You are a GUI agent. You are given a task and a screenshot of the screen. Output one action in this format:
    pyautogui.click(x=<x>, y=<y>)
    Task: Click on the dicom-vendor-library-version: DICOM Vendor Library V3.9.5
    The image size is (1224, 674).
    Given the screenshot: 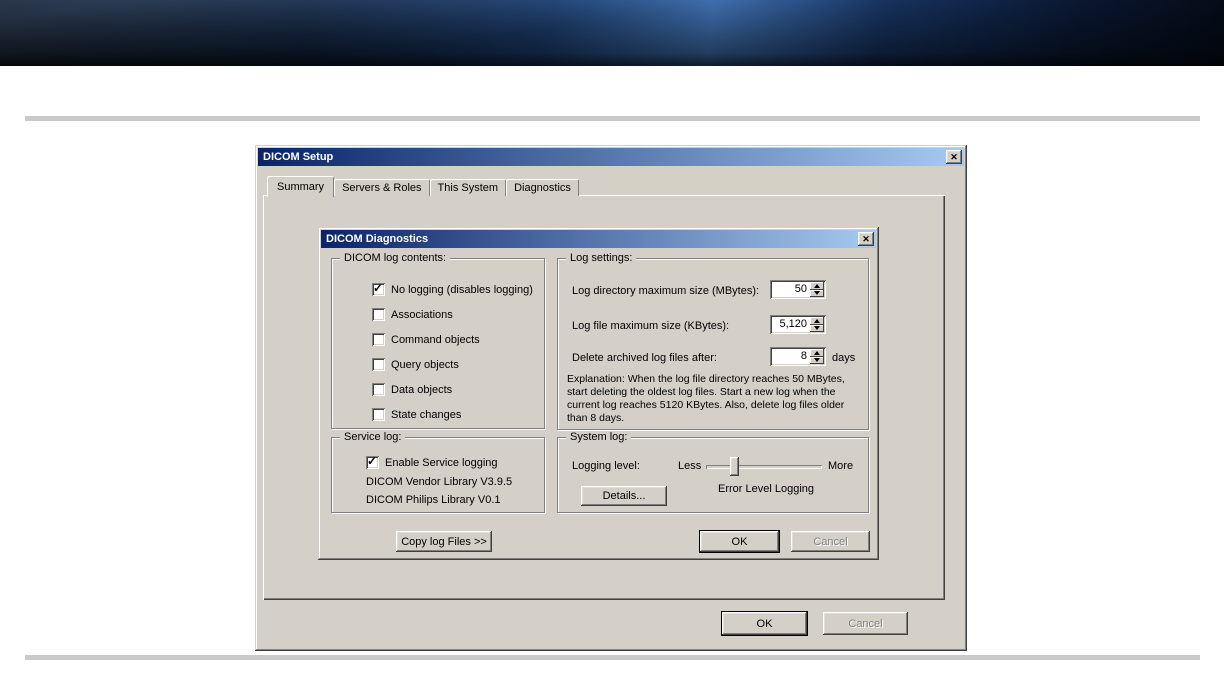 What is the action you would take?
    pyautogui.click(x=439, y=482)
    